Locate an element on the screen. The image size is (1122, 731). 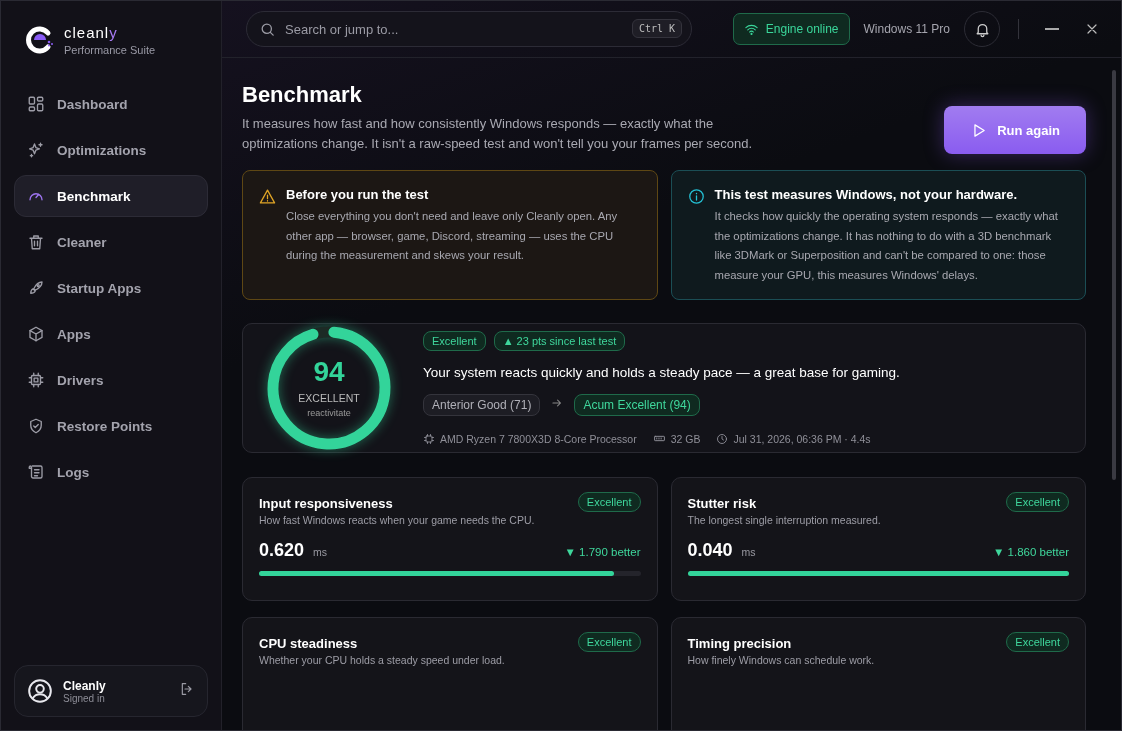
box-icon is located at coordinates (36, 334).